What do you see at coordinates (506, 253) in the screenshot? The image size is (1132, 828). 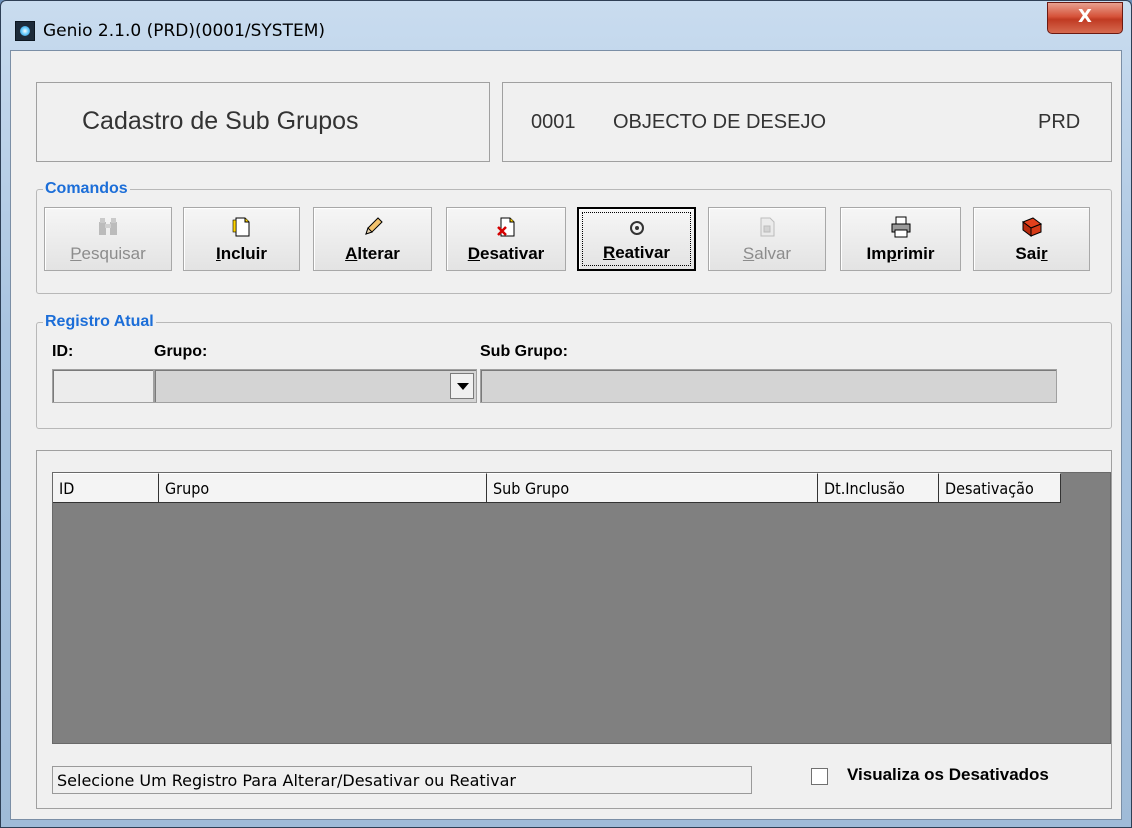 I see `desativar-button-label: Desativar` at bounding box center [506, 253].